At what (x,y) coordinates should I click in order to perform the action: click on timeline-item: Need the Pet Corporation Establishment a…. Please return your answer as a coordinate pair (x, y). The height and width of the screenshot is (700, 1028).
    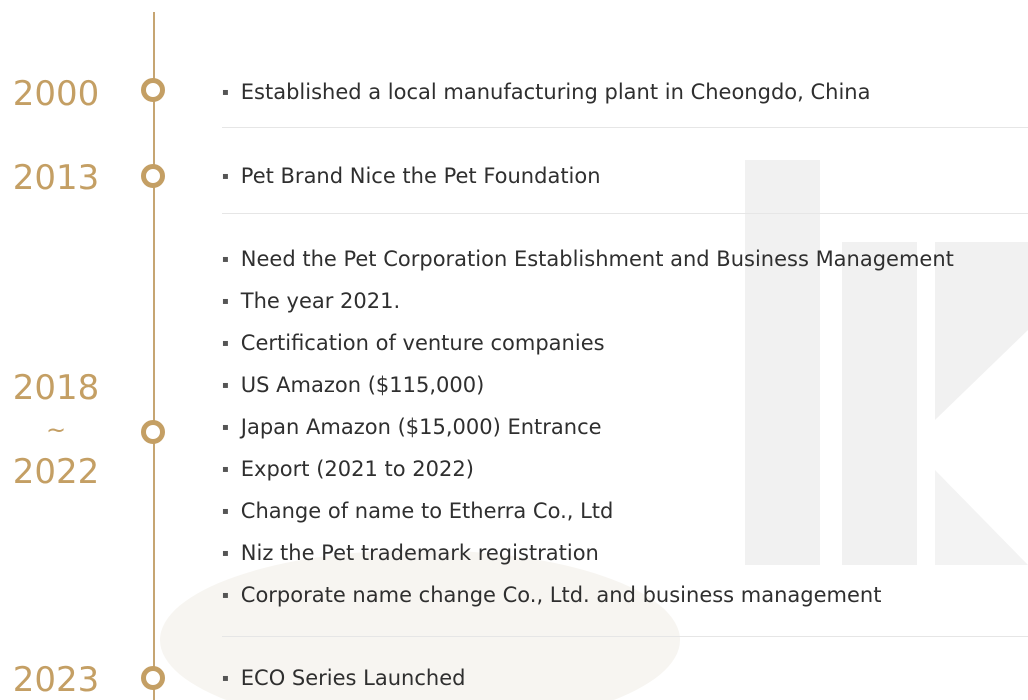
    Looking at the image, I should click on (588, 259).